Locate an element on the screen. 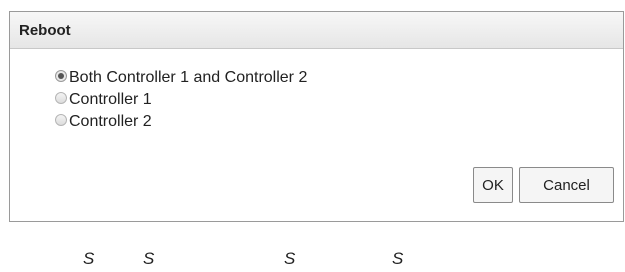 The height and width of the screenshot is (272, 625). option-both-controllers: Both Controller 1 and Controller 2 is located at coordinates (181, 78).